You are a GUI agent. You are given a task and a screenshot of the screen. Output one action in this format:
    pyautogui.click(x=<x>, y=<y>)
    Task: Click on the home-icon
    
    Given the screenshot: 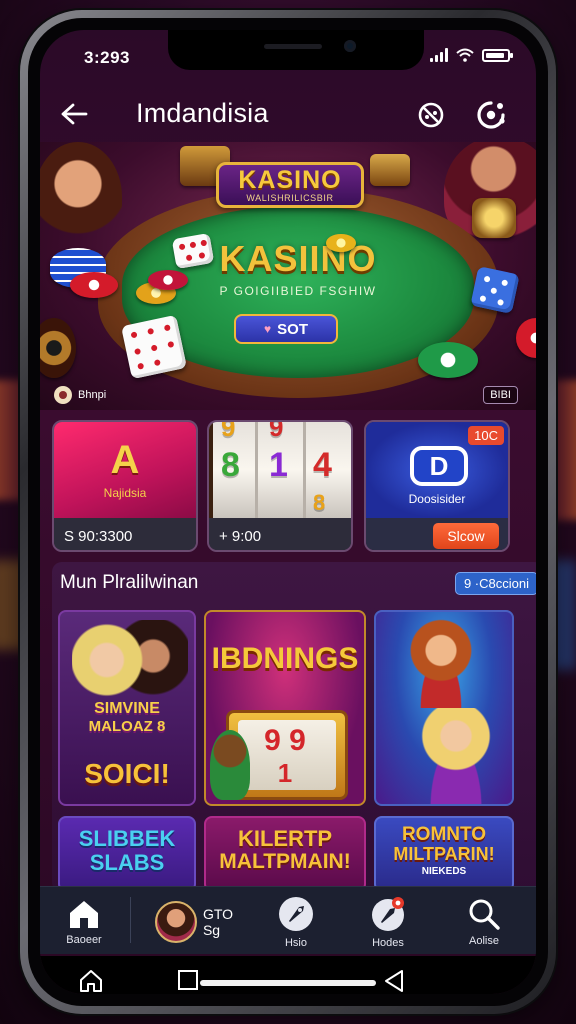 What is the action you would take?
    pyautogui.click(x=84, y=914)
    